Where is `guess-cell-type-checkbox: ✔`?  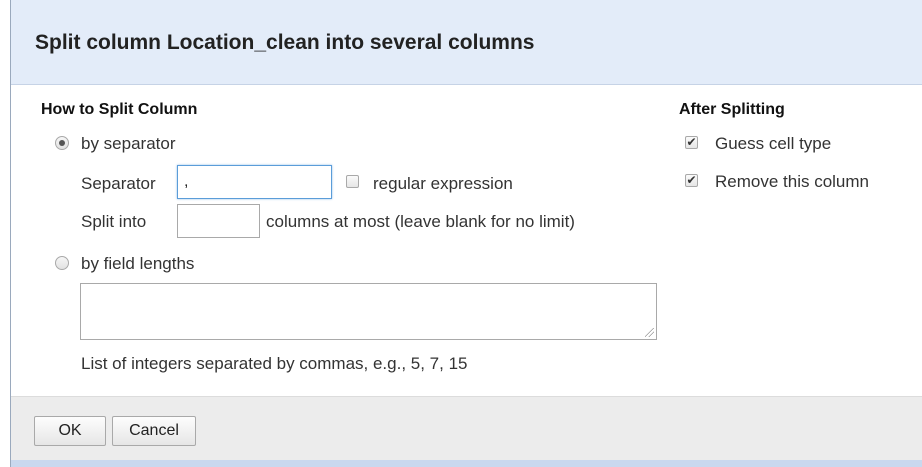 guess-cell-type-checkbox: ✔ is located at coordinates (691, 142).